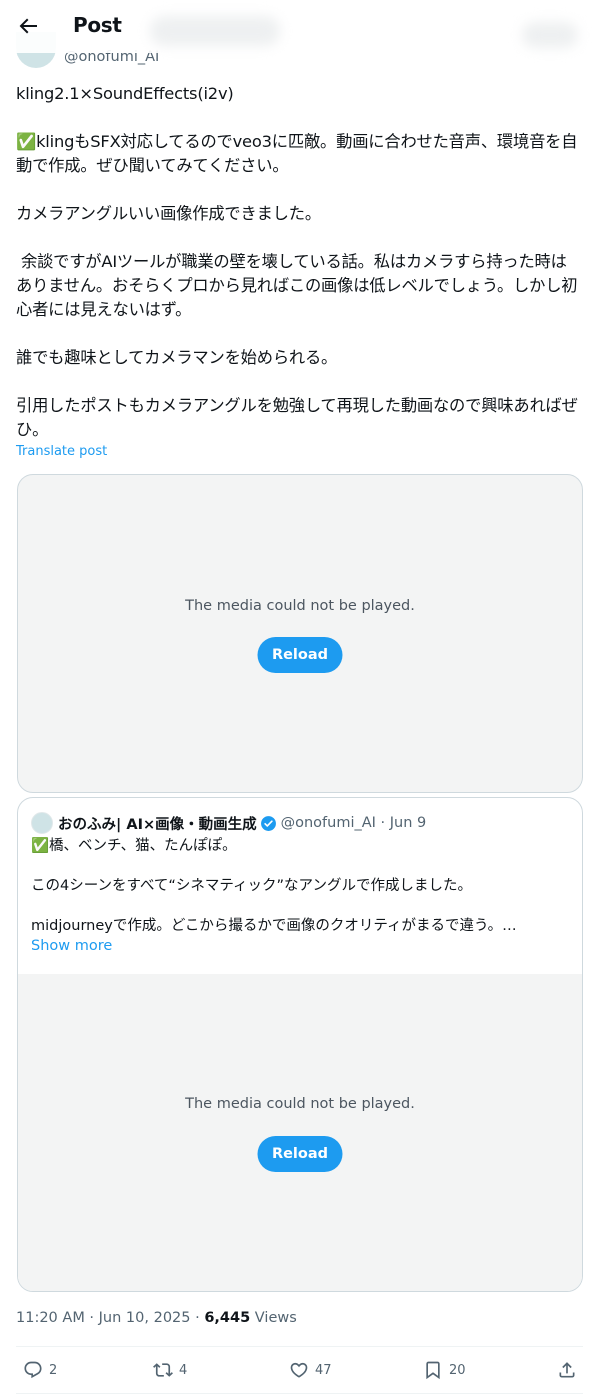 This screenshot has width=599, height=1395. I want to click on divider, so click(299, 1346).